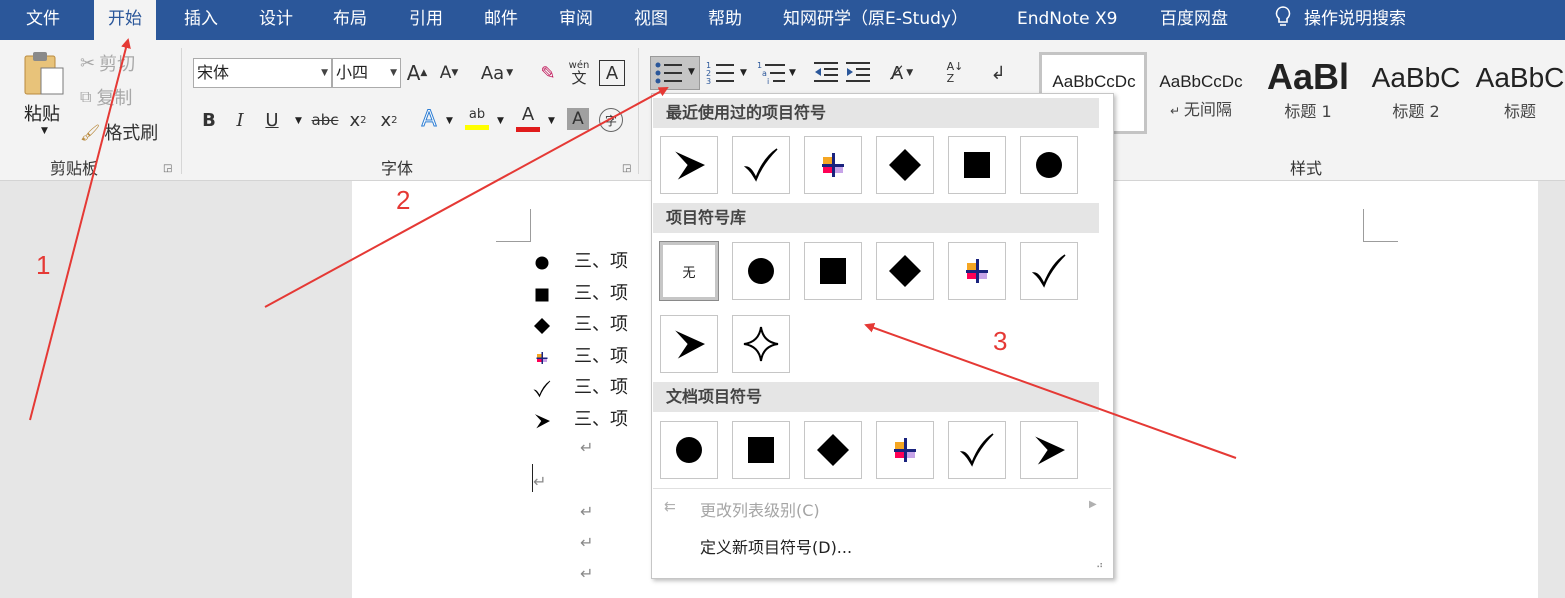 The height and width of the screenshot is (598, 1565). What do you see at coordinates (240, 120) in the screenshot?
I see `italic-button: I` at bounding box center [240, 120].